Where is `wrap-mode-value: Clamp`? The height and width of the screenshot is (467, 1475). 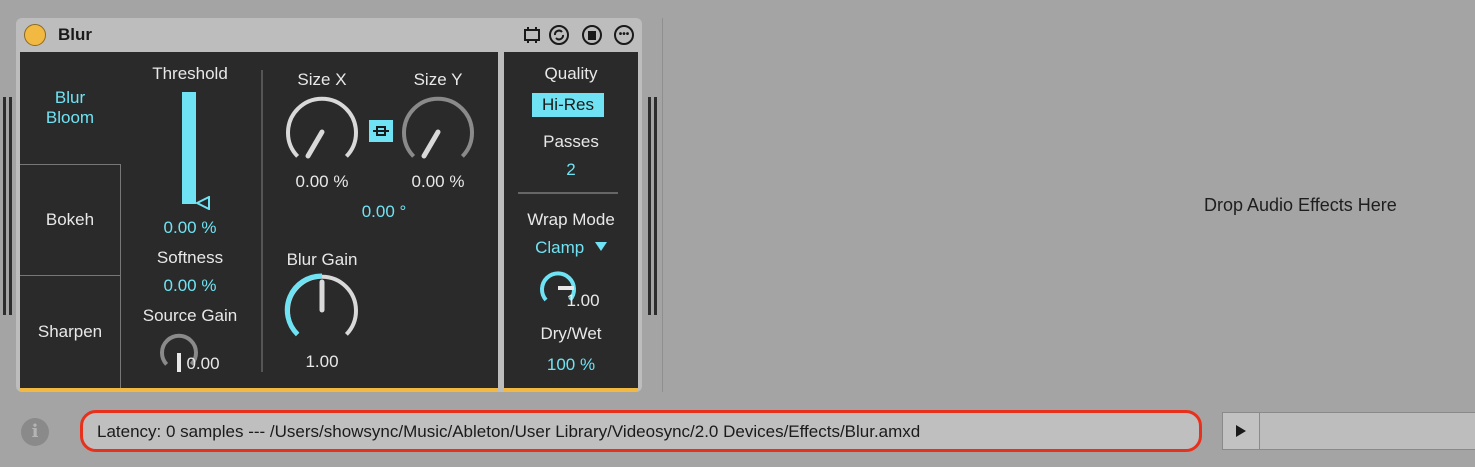 wrap-mode-value: Clamp is located at coordinates (560, 247).